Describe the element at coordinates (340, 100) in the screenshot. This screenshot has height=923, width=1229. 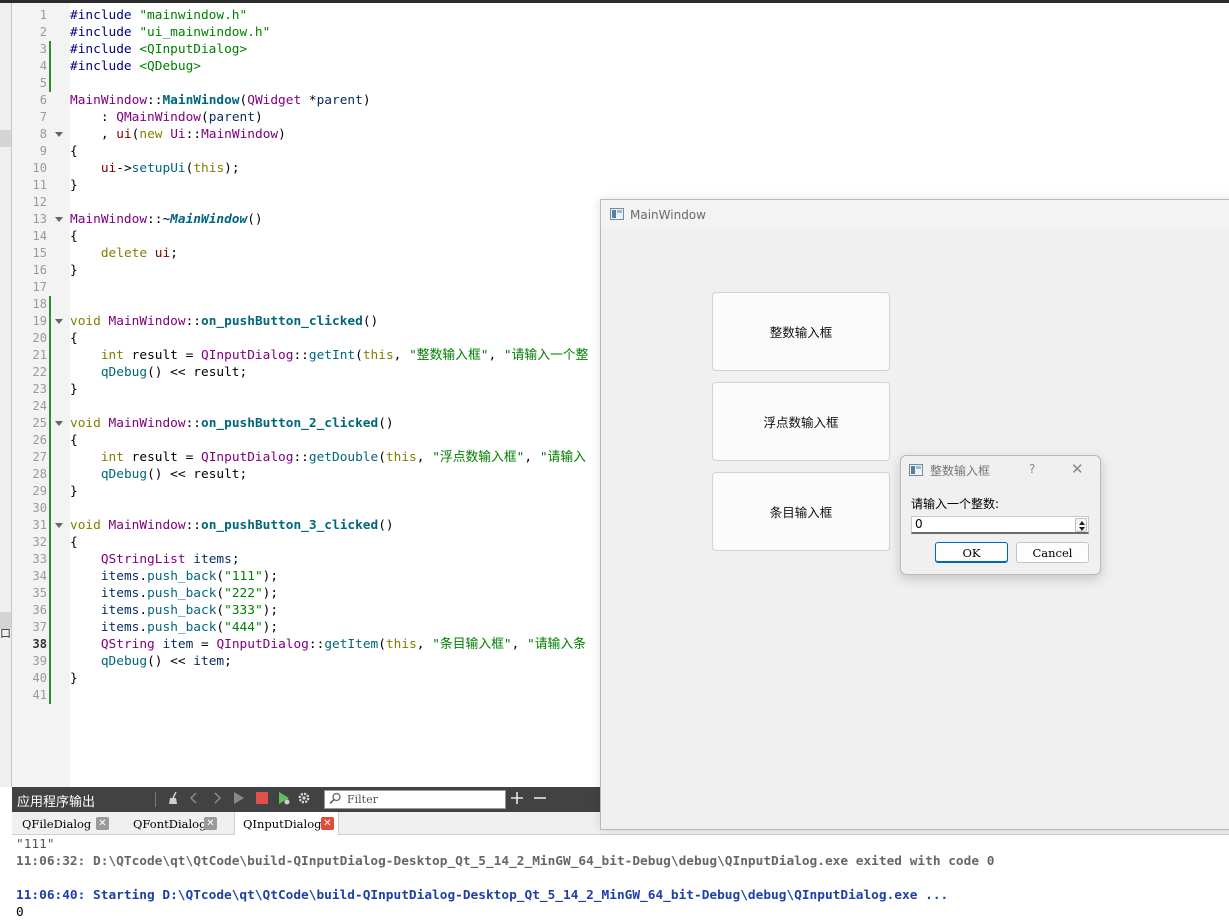
I see `code-line: MainWindow::MainWindow(QWidget *parent)` at that location.